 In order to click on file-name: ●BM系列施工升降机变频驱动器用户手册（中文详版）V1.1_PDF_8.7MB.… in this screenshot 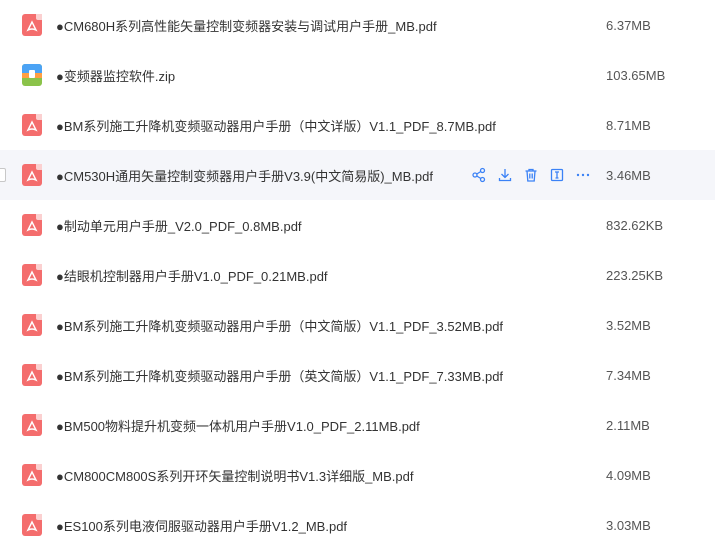, I will do `click(276, 125)`.